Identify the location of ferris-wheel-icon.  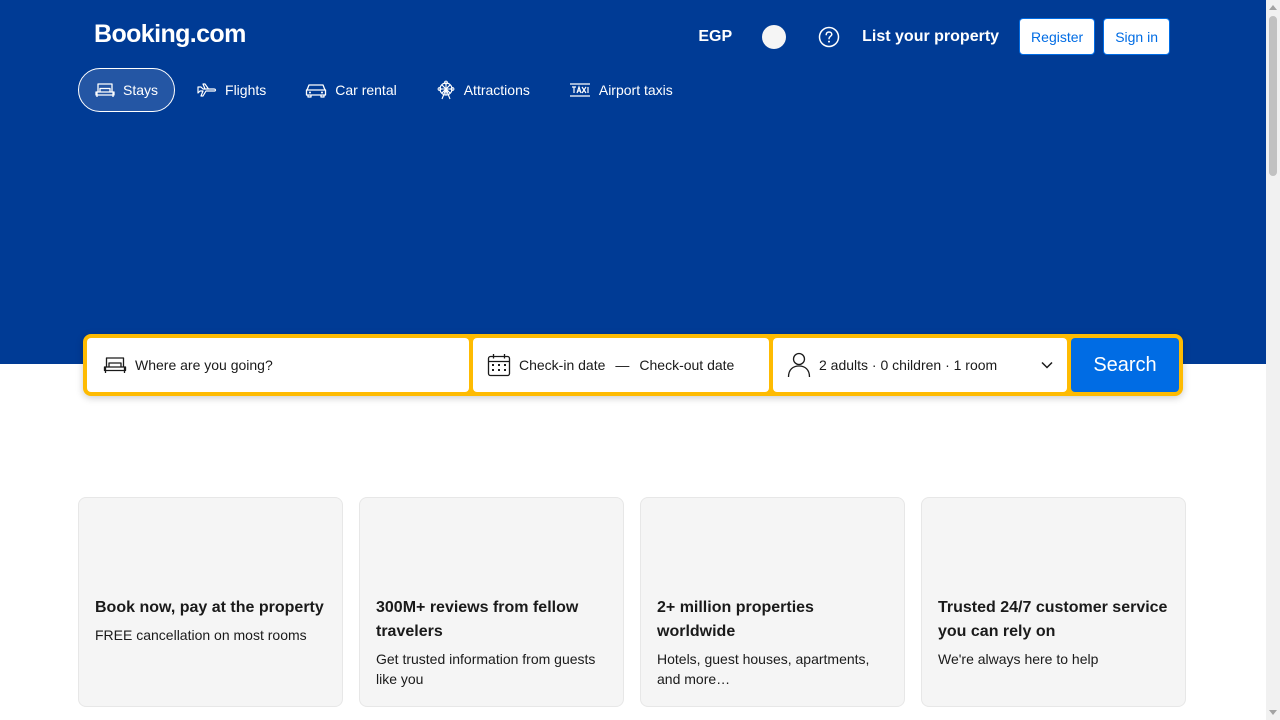
(446, 90).